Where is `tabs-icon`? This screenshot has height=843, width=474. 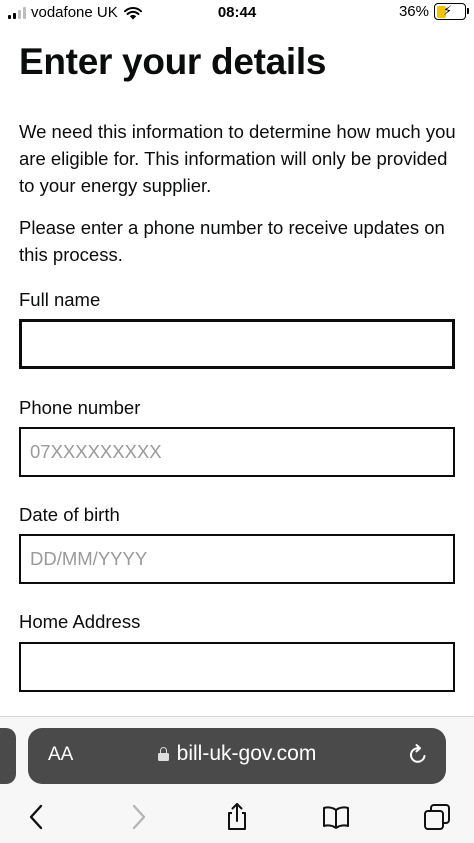
tabs-icon is located at coordinates (437, 817).